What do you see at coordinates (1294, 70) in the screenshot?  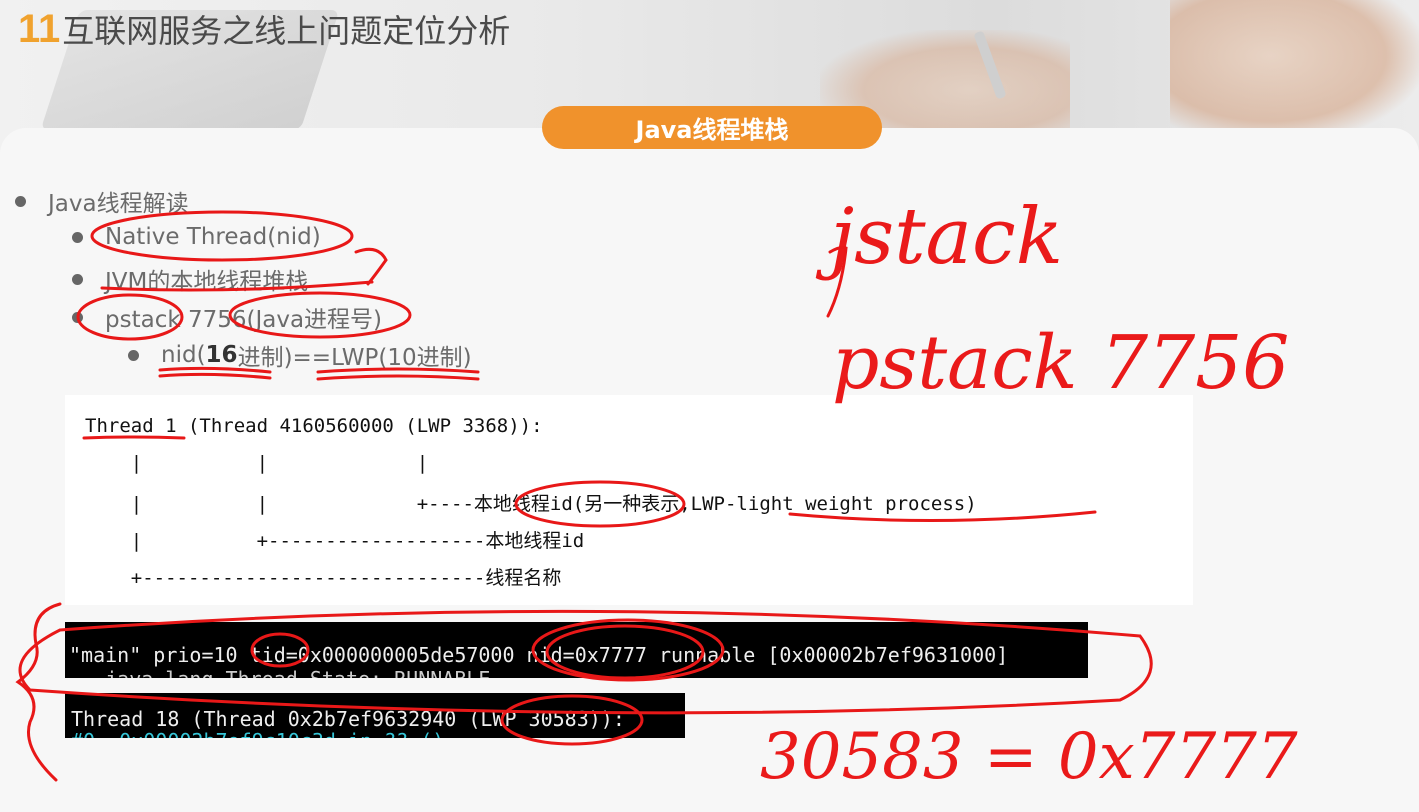 I see `hand-image-right` at bounding box center [1294, 70].